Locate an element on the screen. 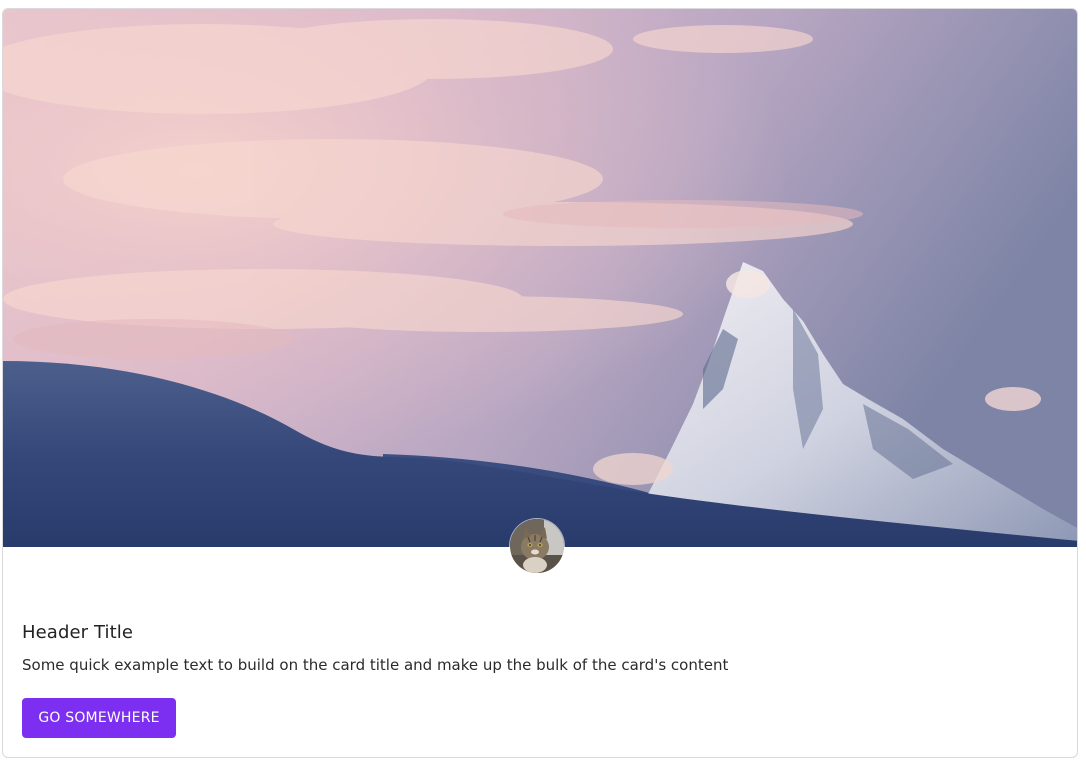 This screenshot has width=1086, height=763. card-title: Header Title is located at coordinates (78, 632).